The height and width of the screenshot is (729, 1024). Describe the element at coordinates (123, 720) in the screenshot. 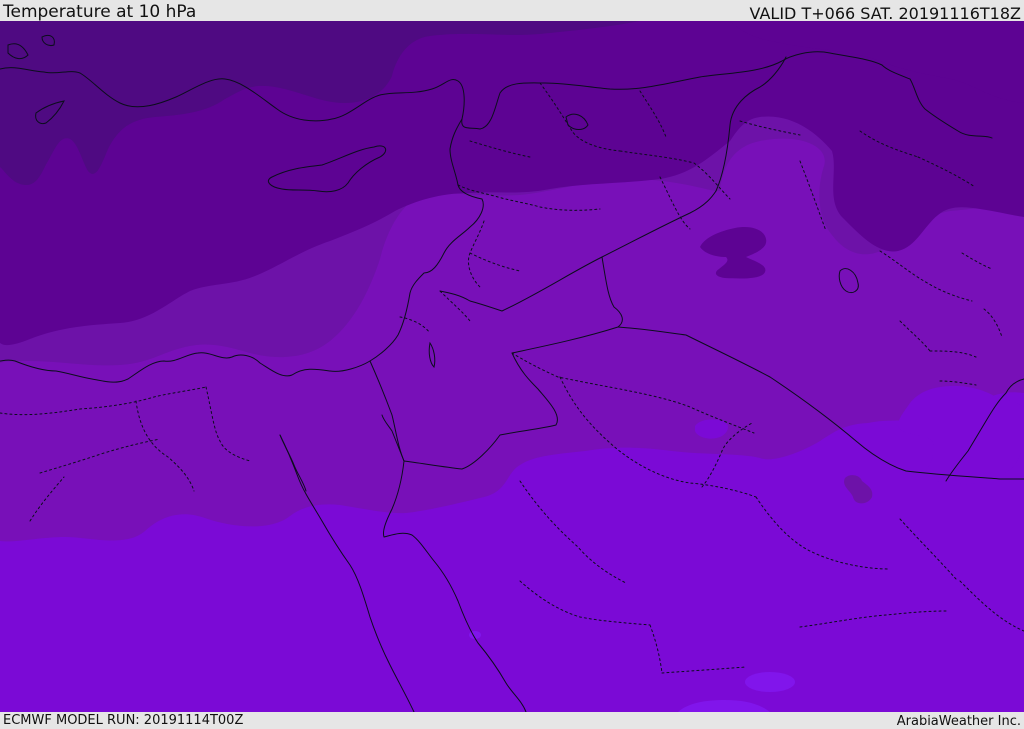

I see `model-run-label: ECMWF MODEL RUN: 20191114T00Z` at that location.